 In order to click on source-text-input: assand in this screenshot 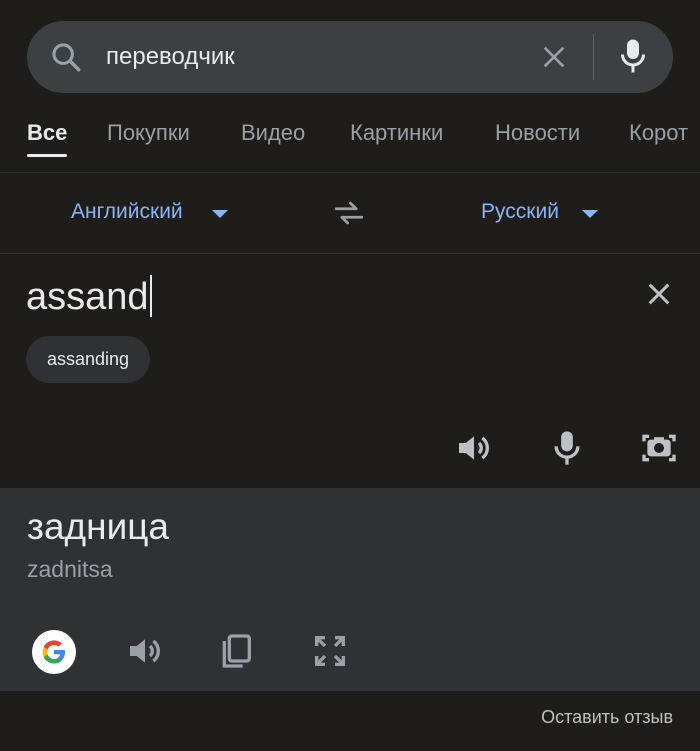, I will do `click(89, 297)`.